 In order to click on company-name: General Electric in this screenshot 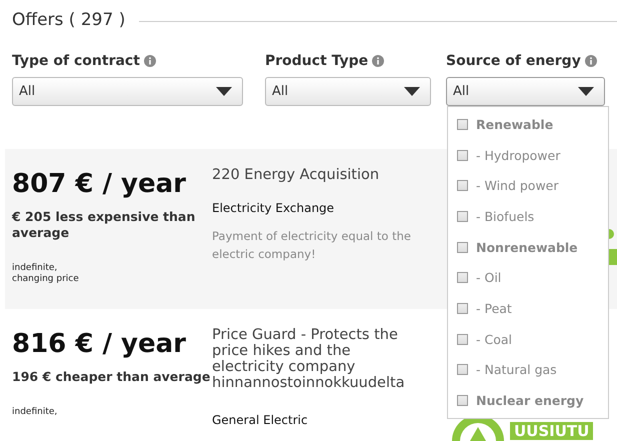, I will do `click(260, 420)`.